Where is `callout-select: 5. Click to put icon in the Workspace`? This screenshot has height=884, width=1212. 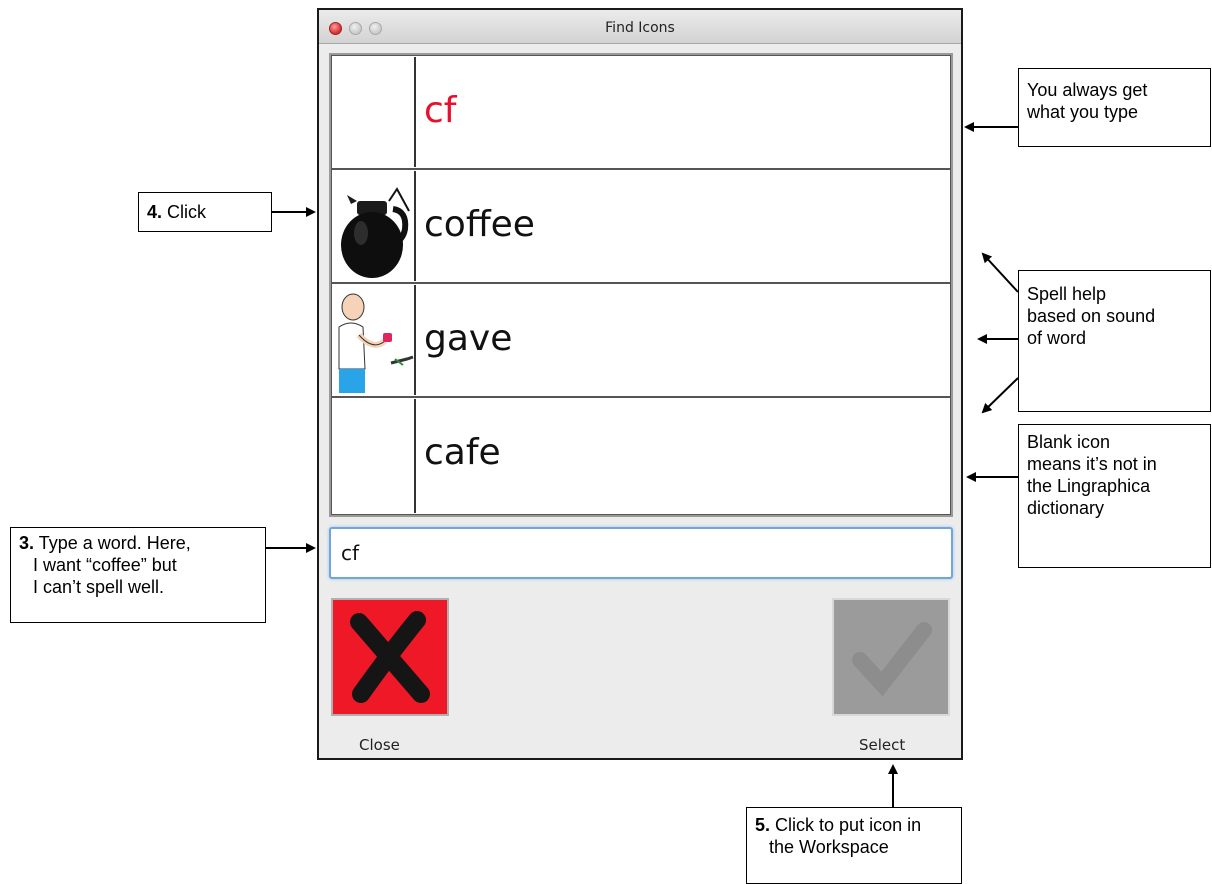 callout-select: 5. Click to put icon in the Workspace is located at coordinates (854, 845).